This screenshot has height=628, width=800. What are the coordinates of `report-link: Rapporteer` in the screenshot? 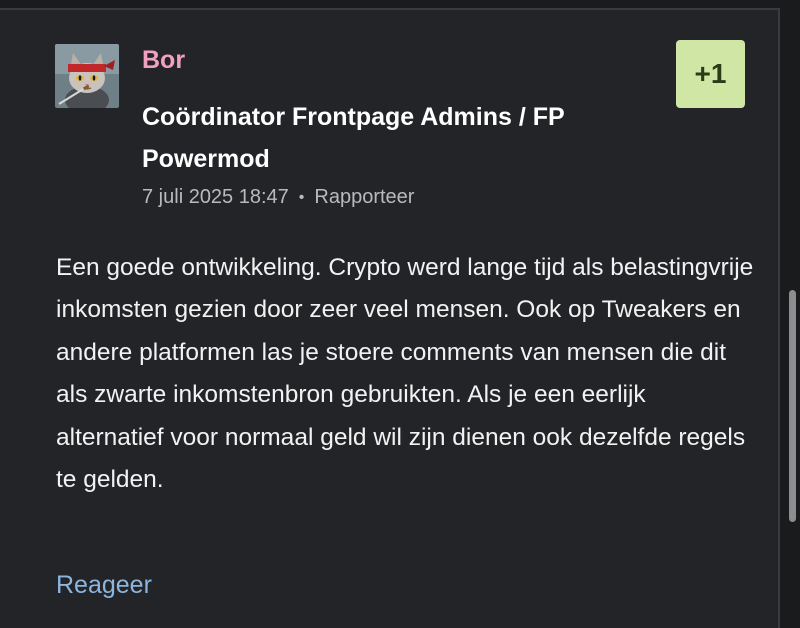 It's located at (364, 197).